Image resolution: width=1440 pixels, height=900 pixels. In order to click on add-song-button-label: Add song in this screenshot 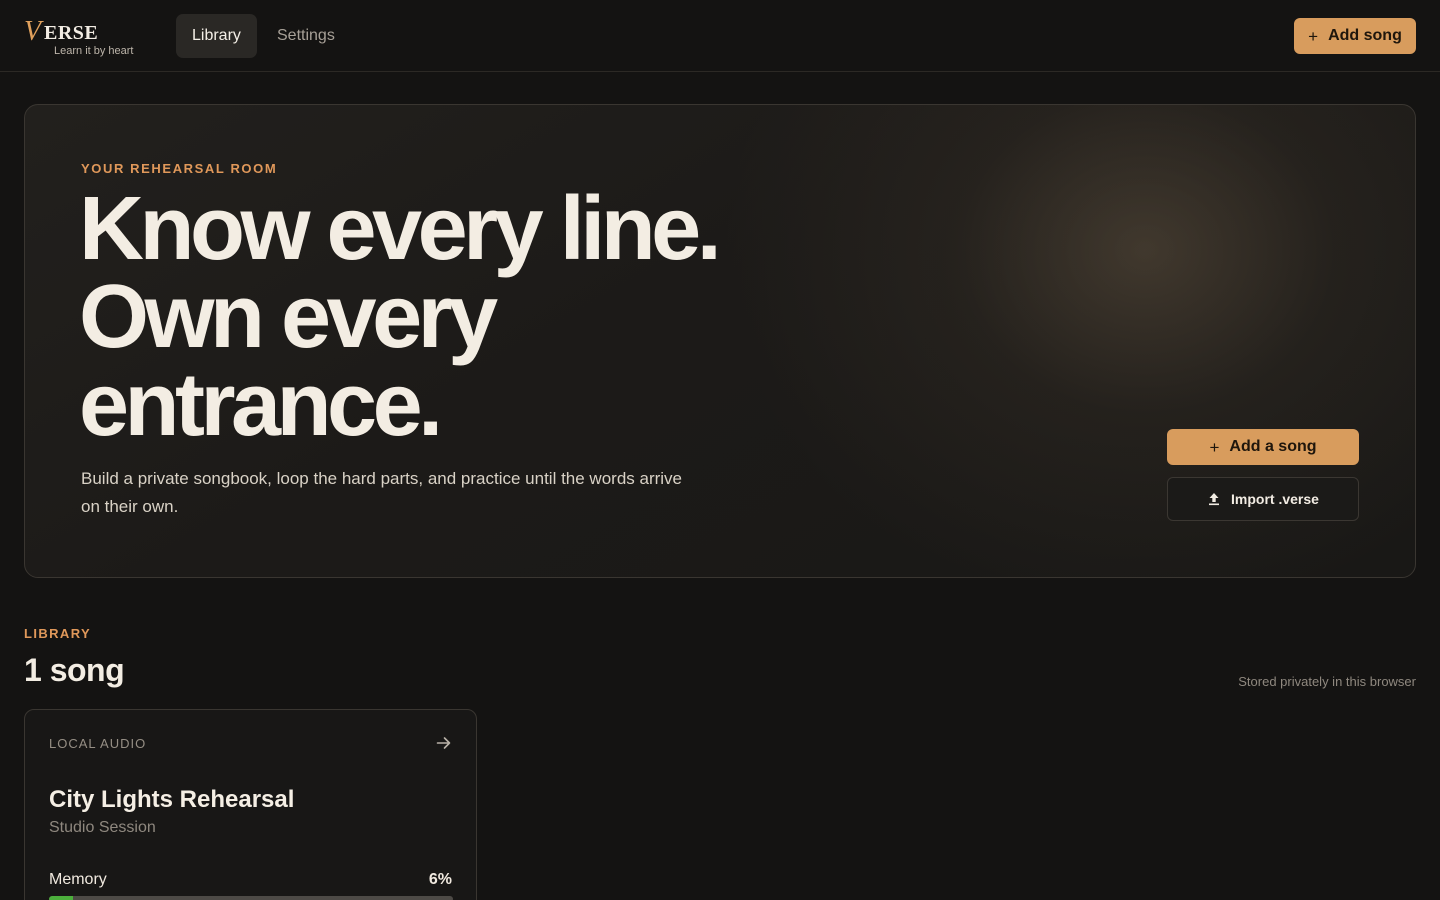, I will do `click(1365, 35)`.